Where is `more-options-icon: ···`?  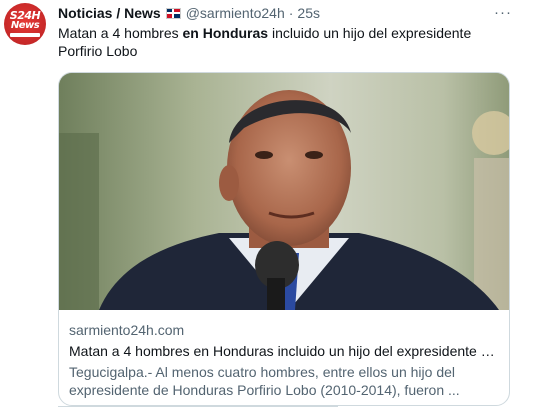
more-options-icon: ··· is located at coordinates (503, 12).